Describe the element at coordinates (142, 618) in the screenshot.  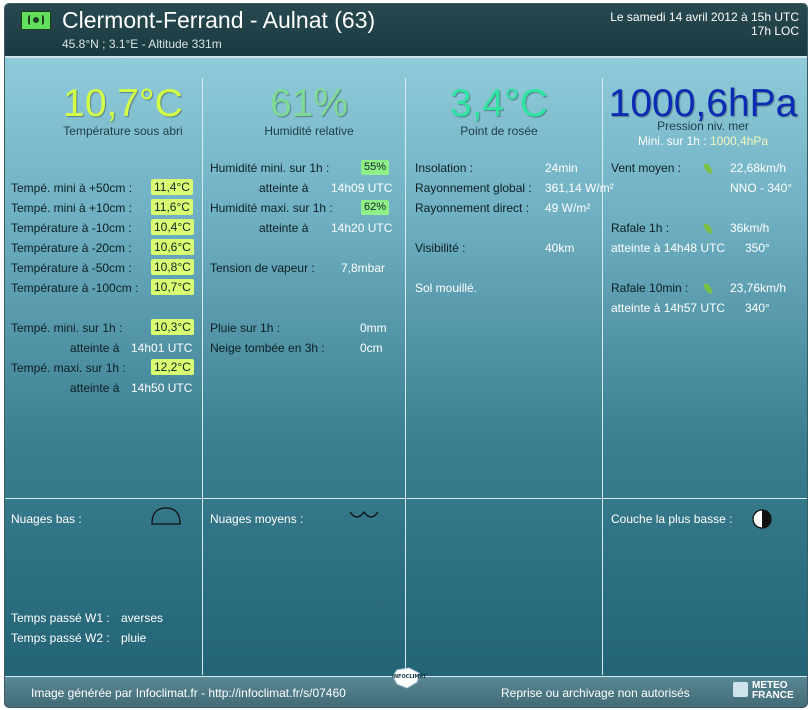
I see `w1-value: averses` at that location.